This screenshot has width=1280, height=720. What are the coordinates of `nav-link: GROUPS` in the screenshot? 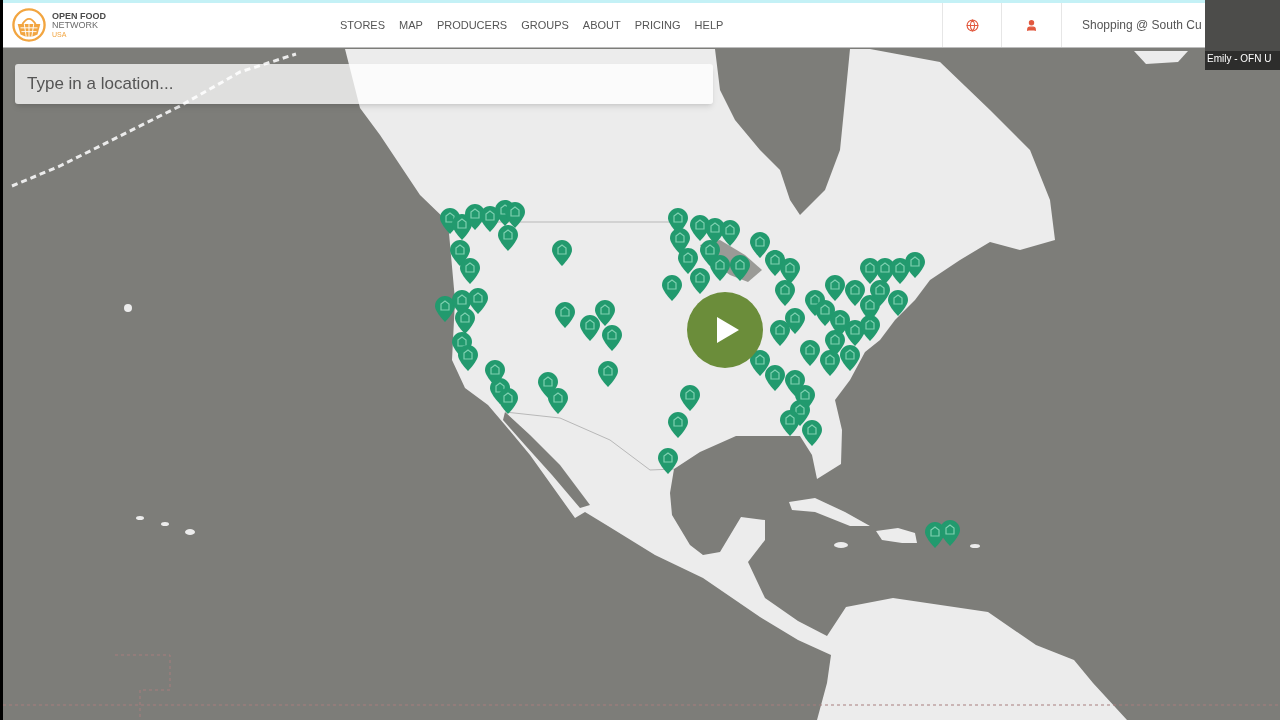 It's located at (545, 25).